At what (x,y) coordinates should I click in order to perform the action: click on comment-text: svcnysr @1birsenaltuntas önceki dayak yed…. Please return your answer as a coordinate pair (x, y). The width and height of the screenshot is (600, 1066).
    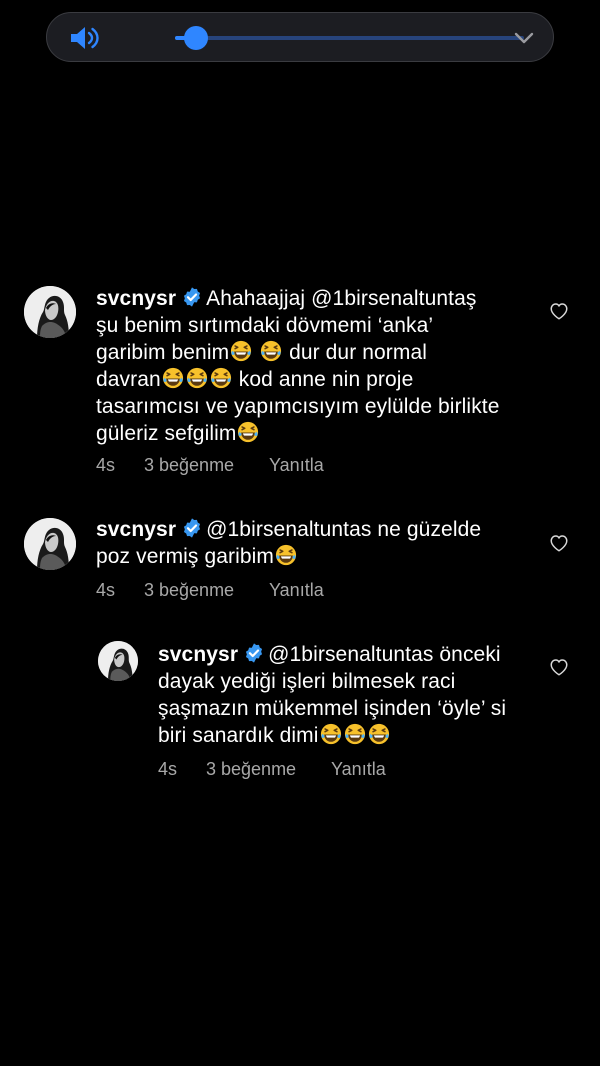
    Looking at the image, I should click on (332, 694).